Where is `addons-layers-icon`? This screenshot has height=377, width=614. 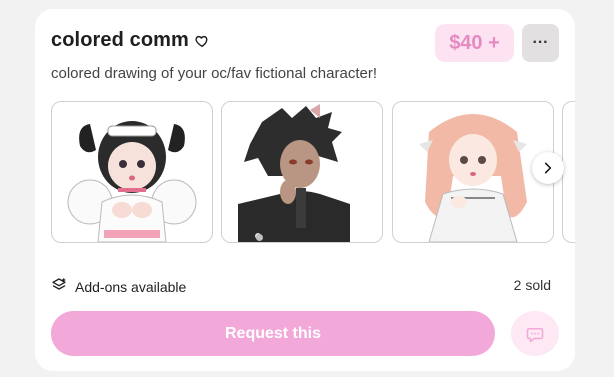
addons-layers-icon is located at coordinates (59, 286).